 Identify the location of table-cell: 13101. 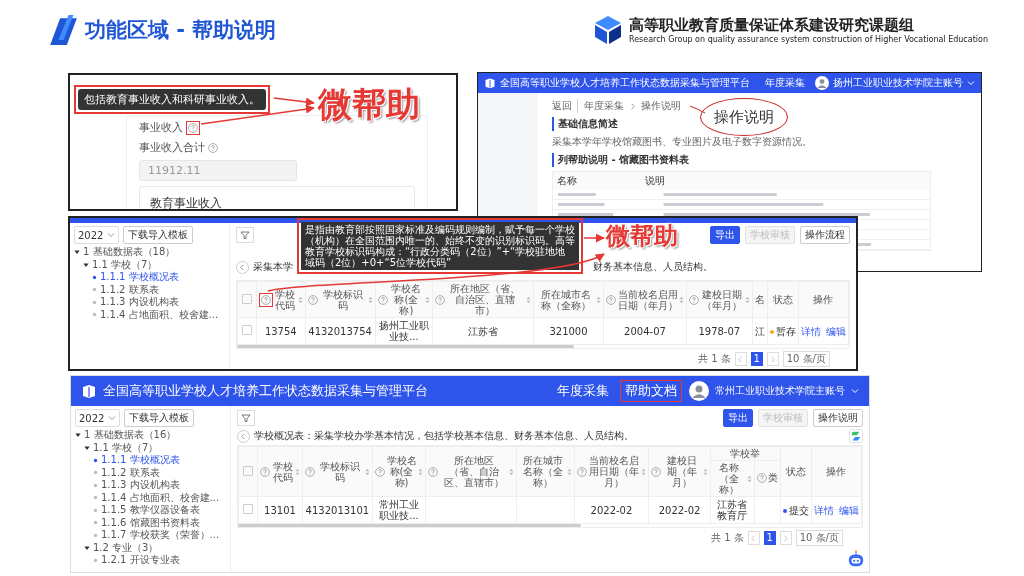
(280, 510).